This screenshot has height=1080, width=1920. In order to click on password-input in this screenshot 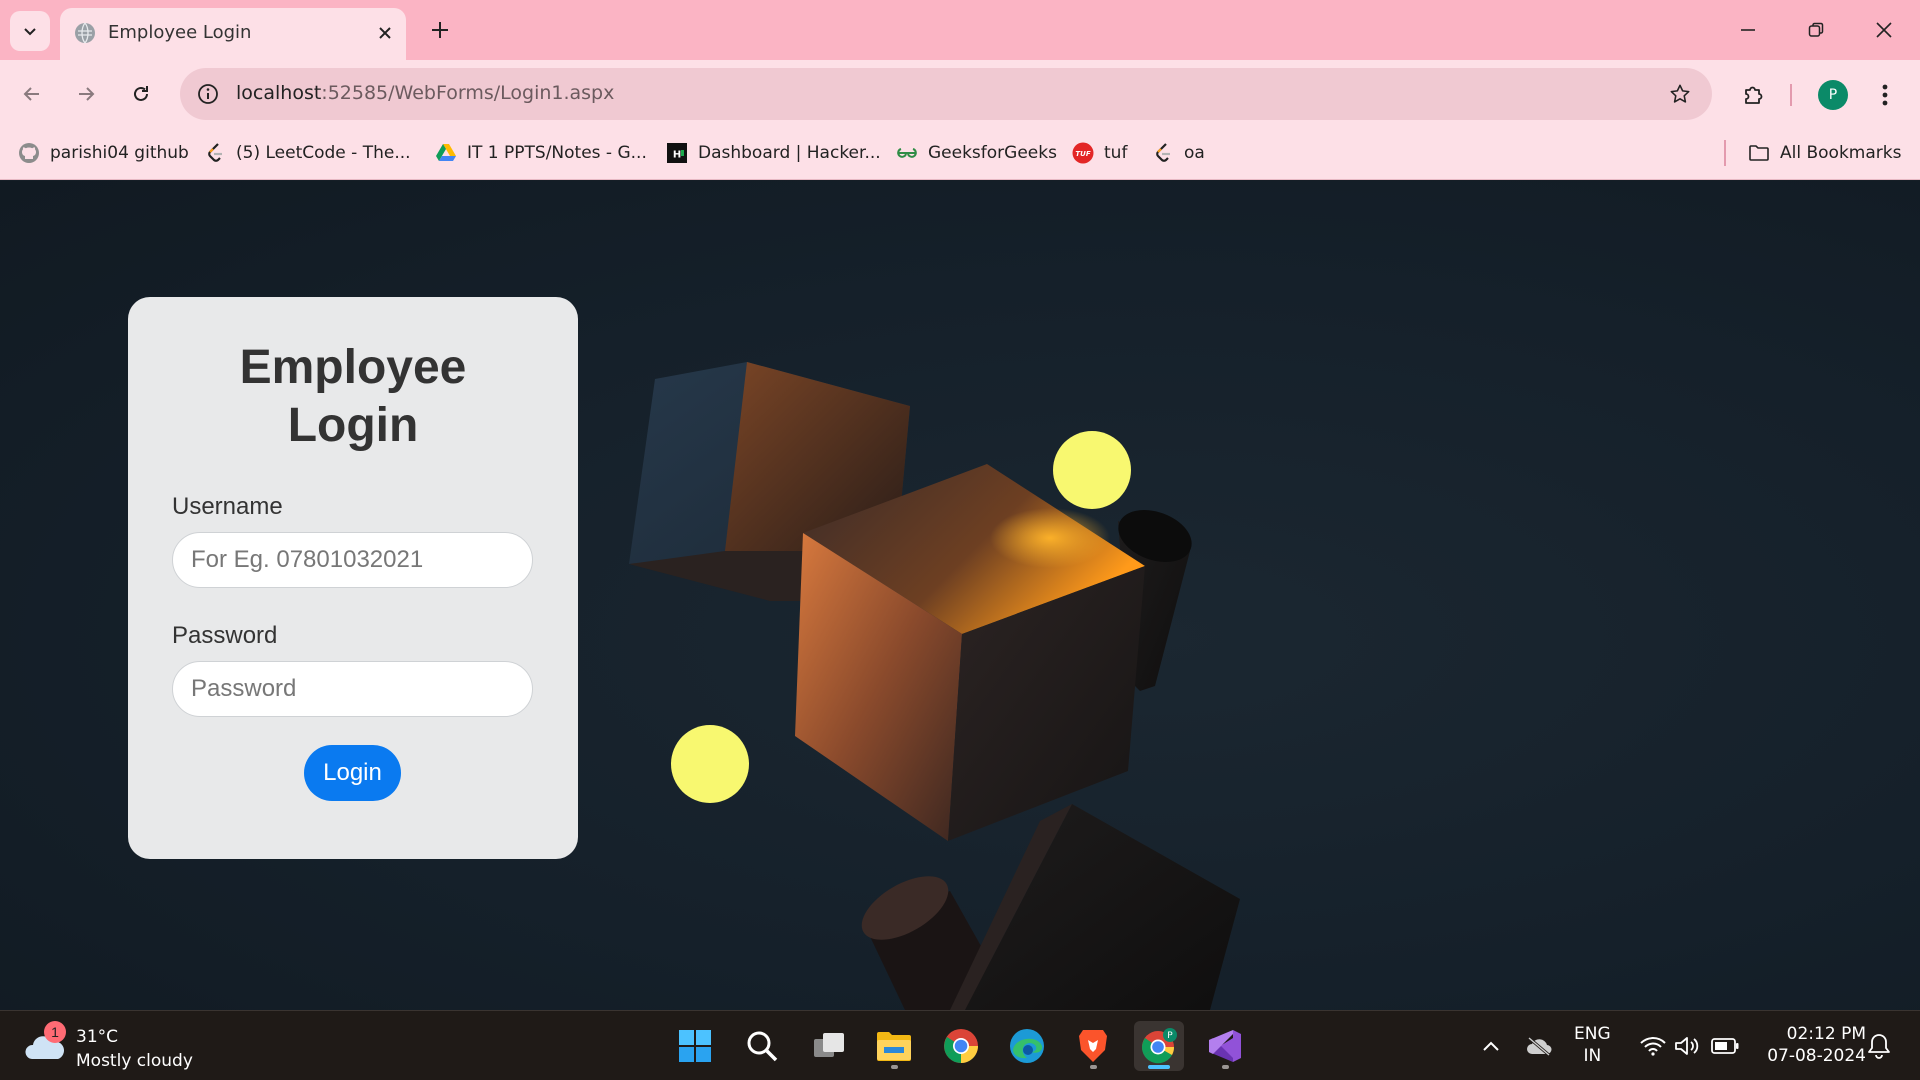, I will do `click(352, 689)`.